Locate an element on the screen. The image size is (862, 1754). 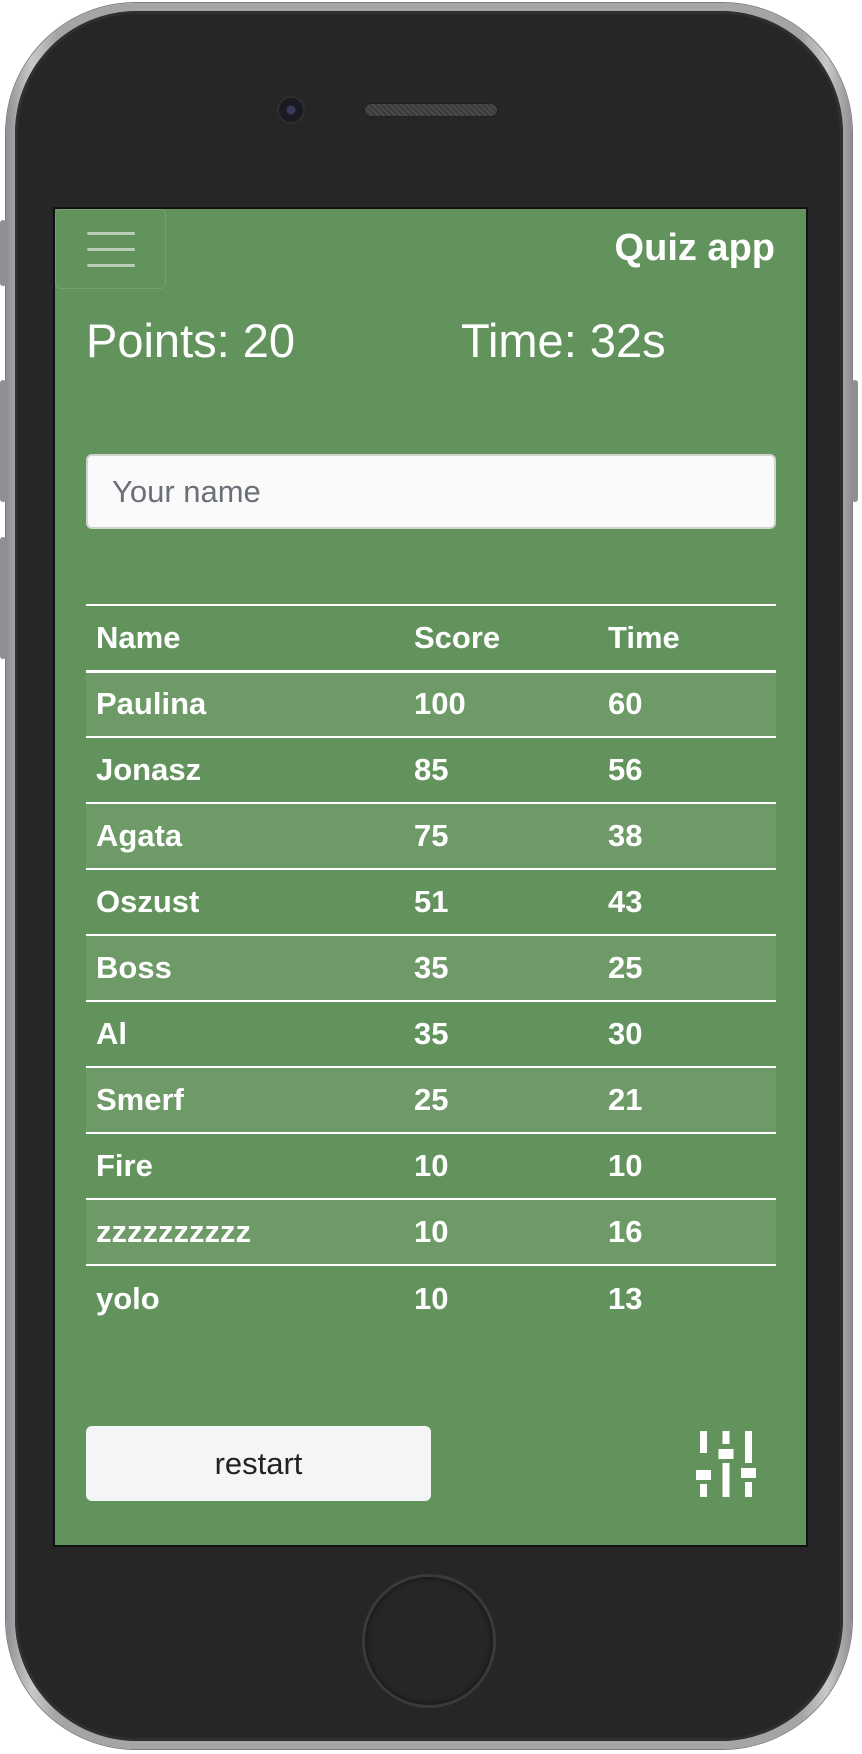
row-time: 16 is located at coordinates (625, 1231).